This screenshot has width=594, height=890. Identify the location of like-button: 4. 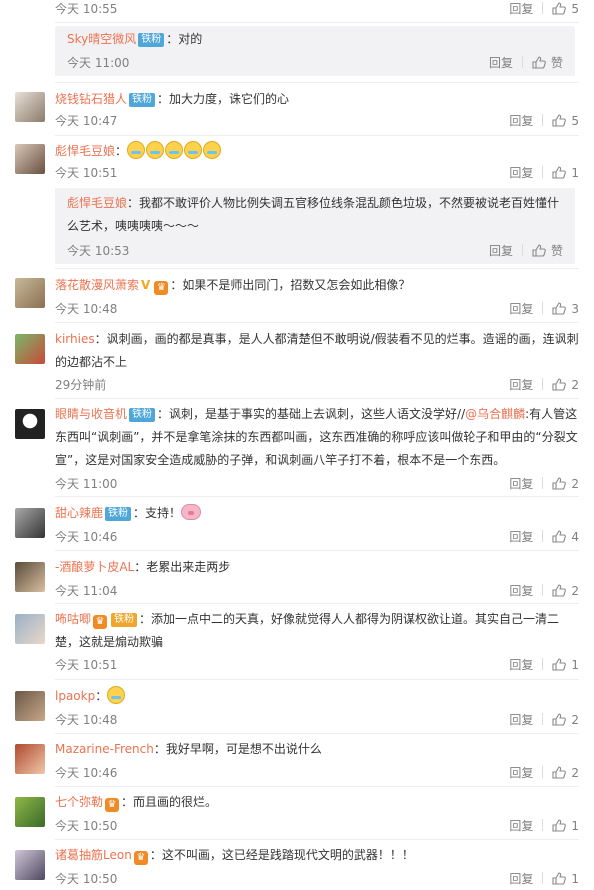
(565, 537).